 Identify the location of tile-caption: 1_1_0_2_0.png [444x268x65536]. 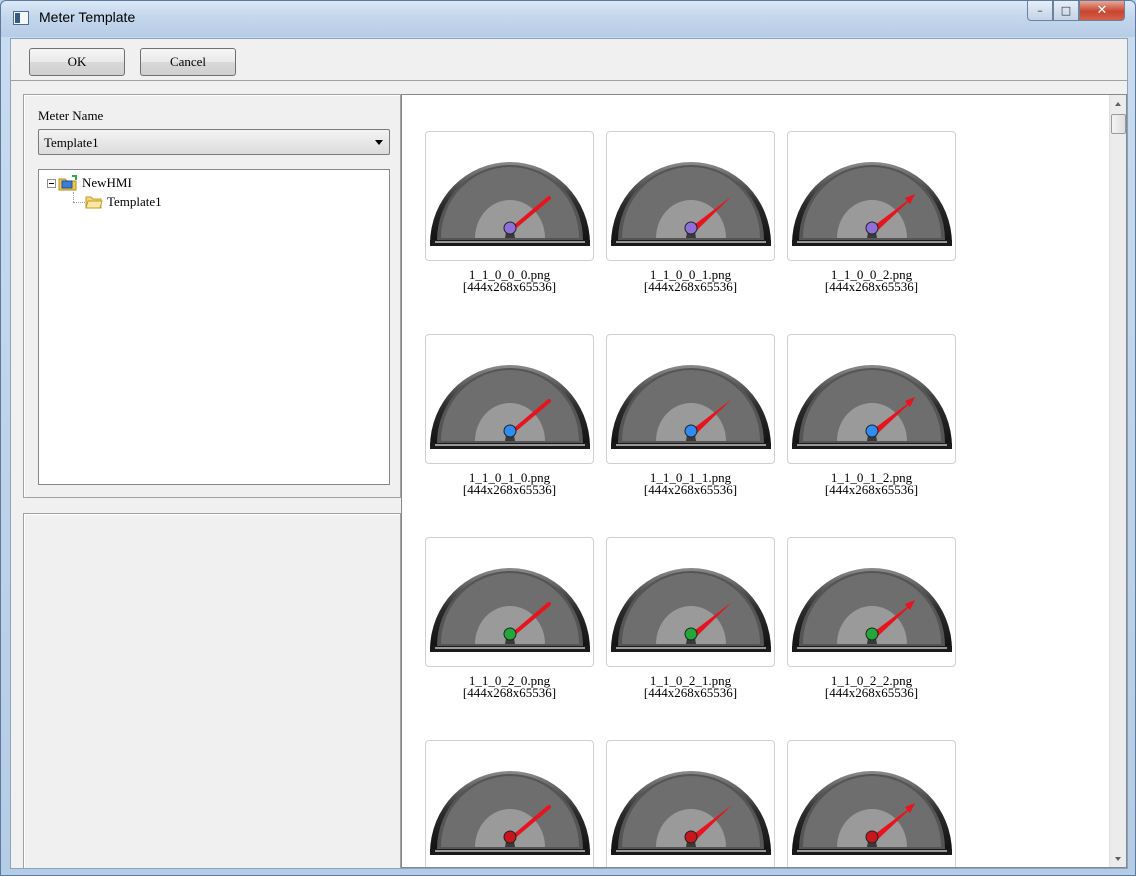
(509, 687).